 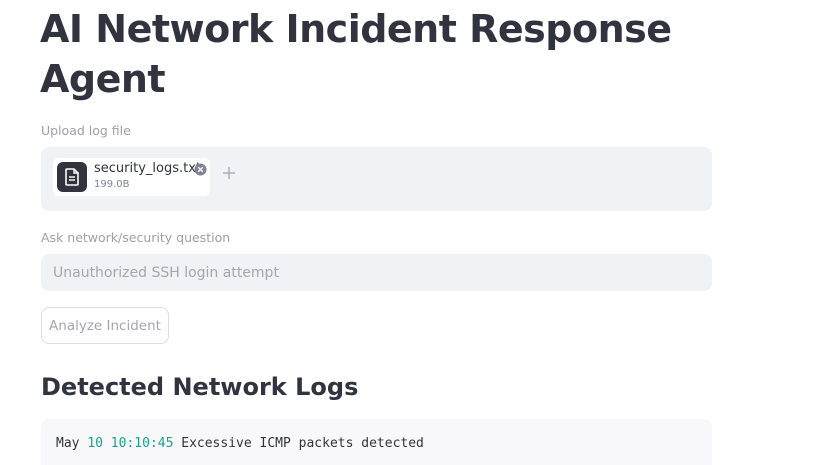 What do you see at coordinates (112, 184) in the screenshot?
I see `uploaded-file-size: 199.0B` at bounding box center [112, 184].